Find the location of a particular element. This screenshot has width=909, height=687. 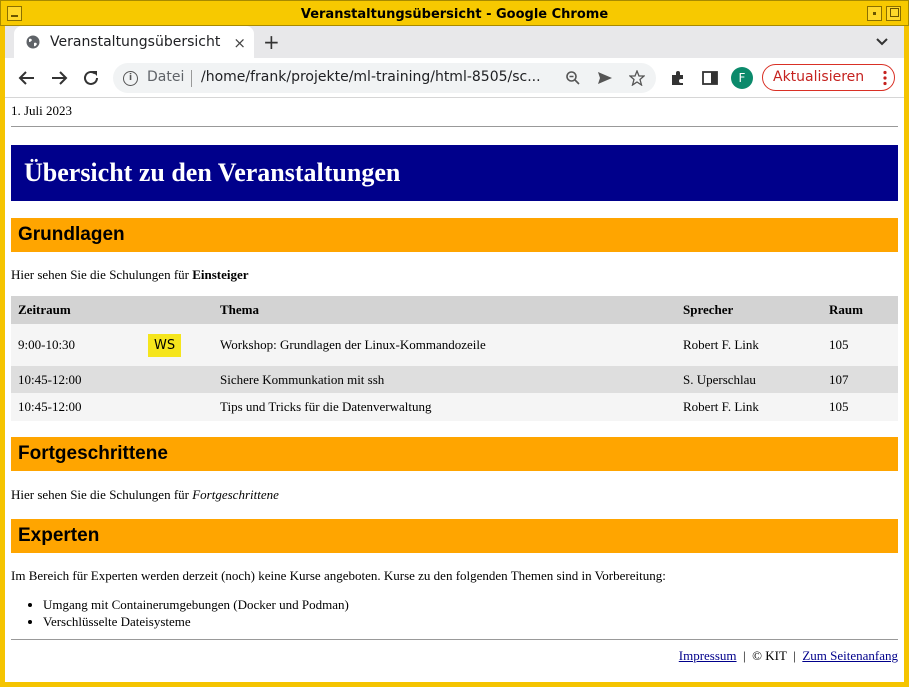

page-banner: Übersicht zu den Veranstaltungen is located at coordinates (454, 173).